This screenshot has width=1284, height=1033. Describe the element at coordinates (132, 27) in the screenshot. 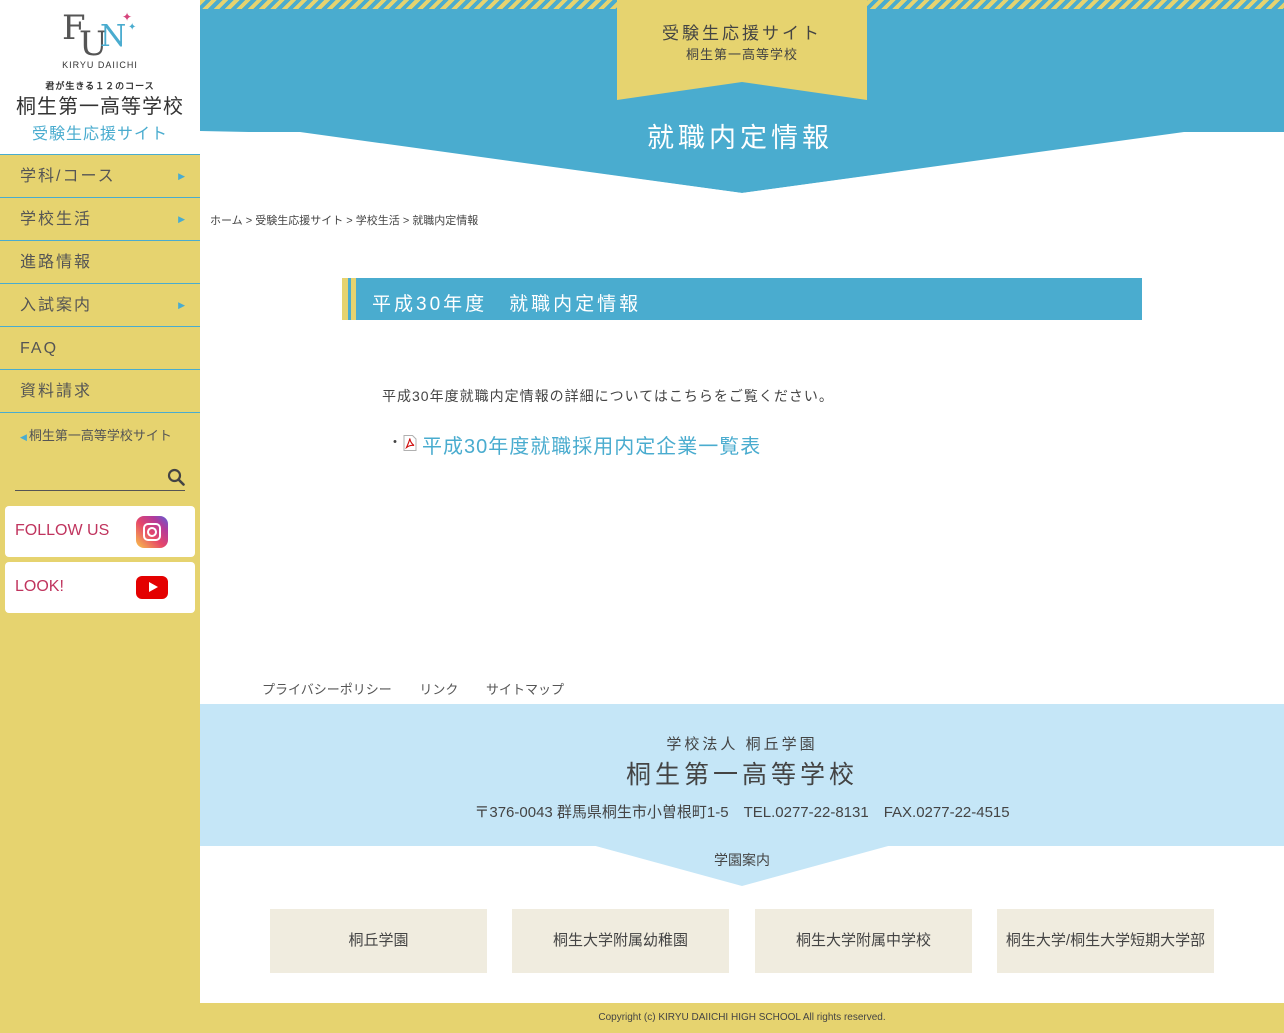

I see `sparkle-icon: ✦` at that location.